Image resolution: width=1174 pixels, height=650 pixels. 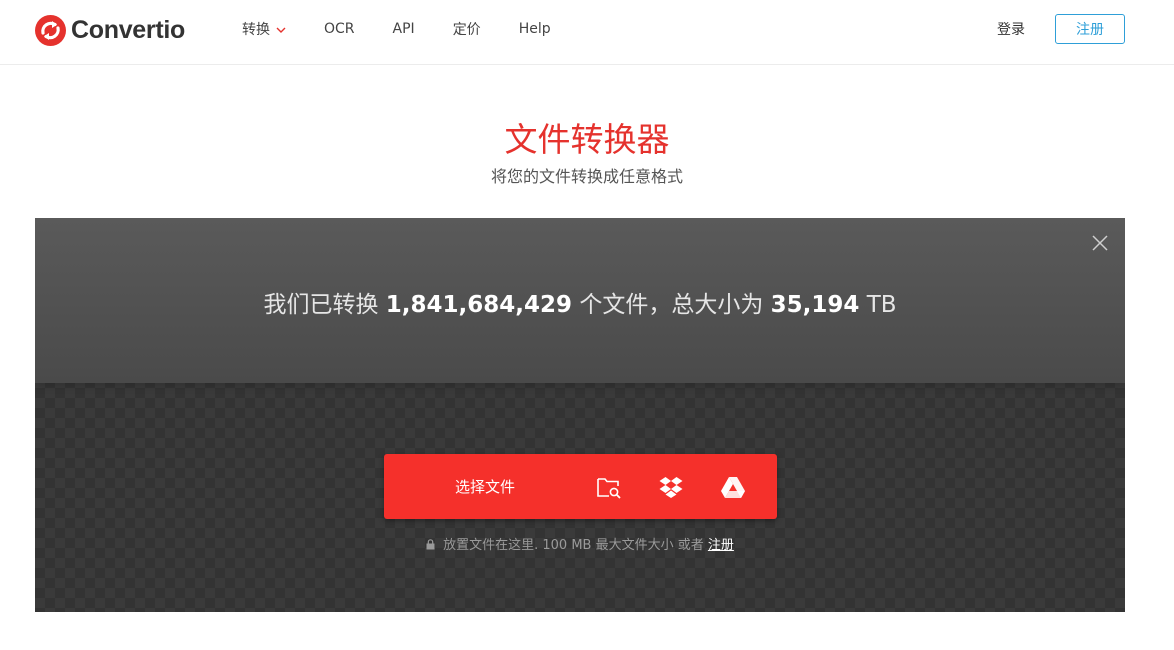 What do you see at coordinates (815, 305) in the screenshot?
I see `total-size: 35,194` at bounding box center [815, 305].